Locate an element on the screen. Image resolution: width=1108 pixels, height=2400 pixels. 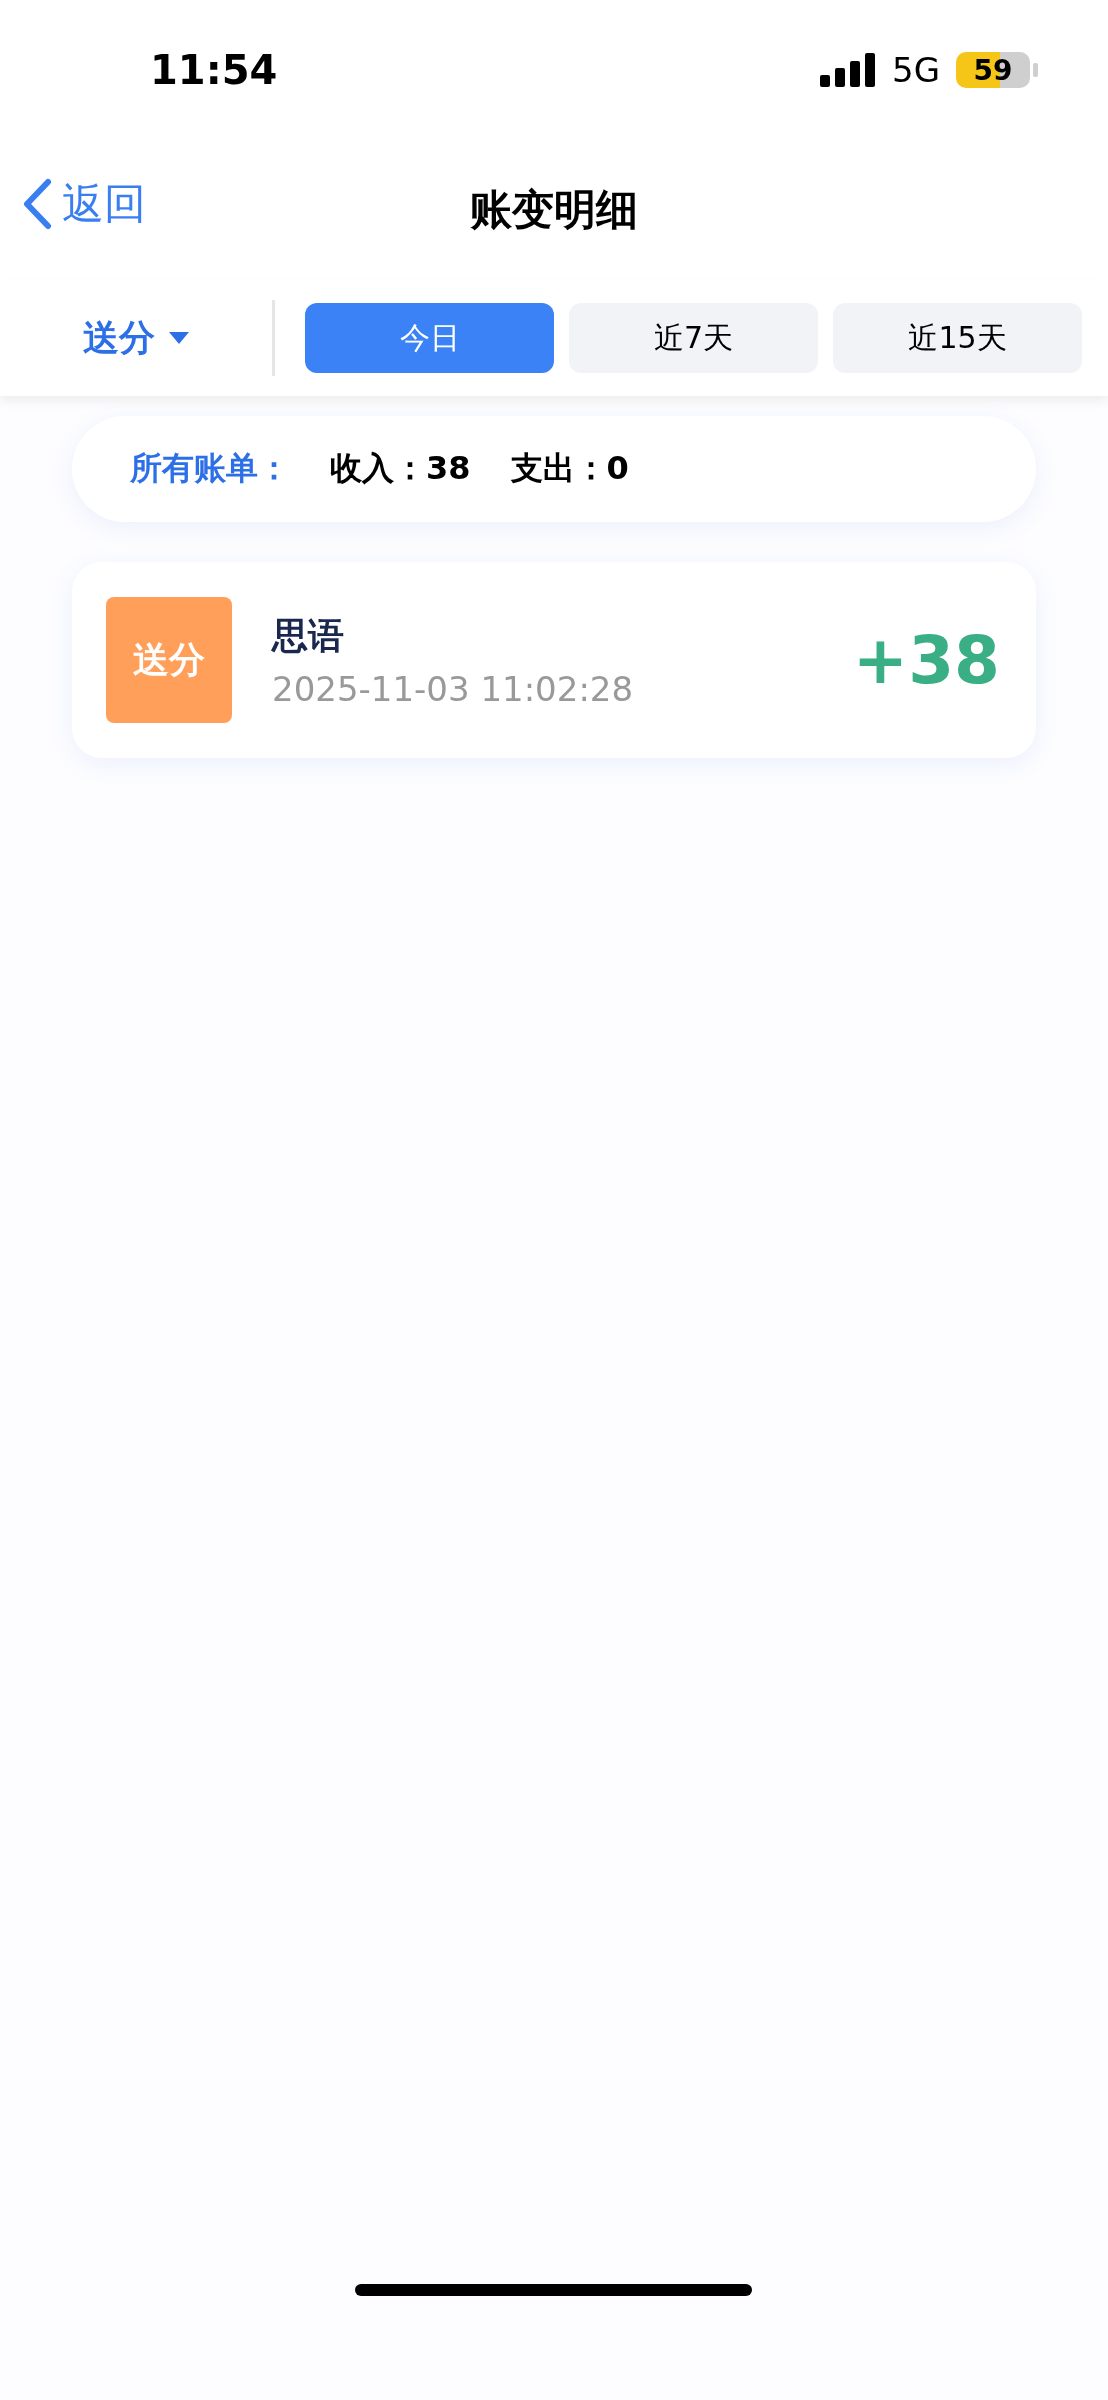
record-name: 思语 is located at coordinates (308, 635).